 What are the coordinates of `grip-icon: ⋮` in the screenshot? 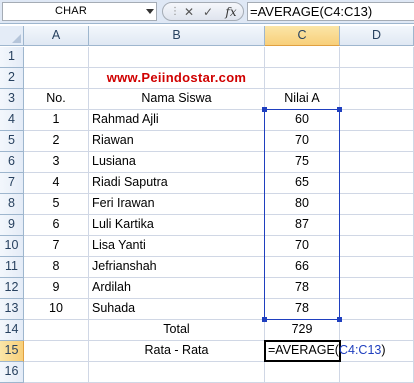 It's located at (175, 12).